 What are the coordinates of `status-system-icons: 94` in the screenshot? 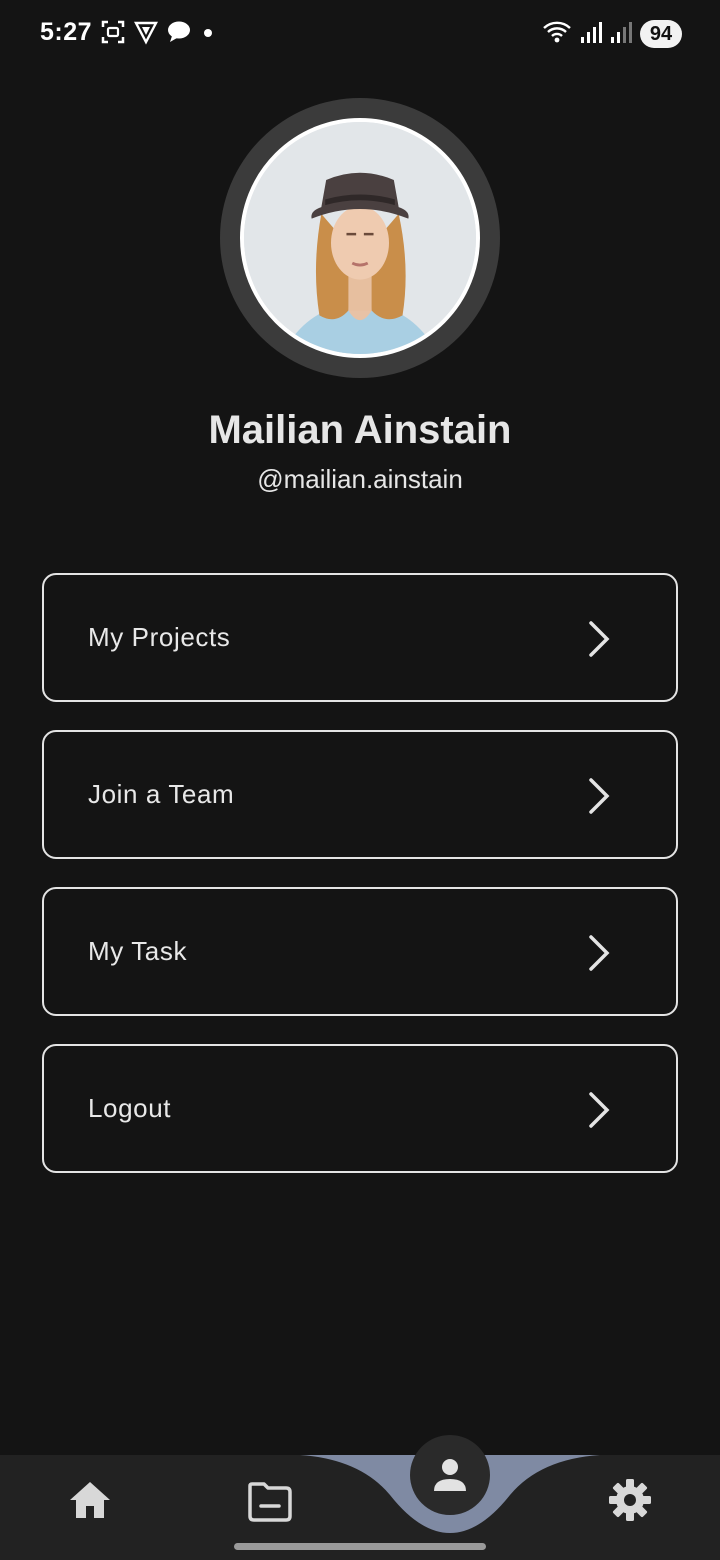 It's located at (612, 34).